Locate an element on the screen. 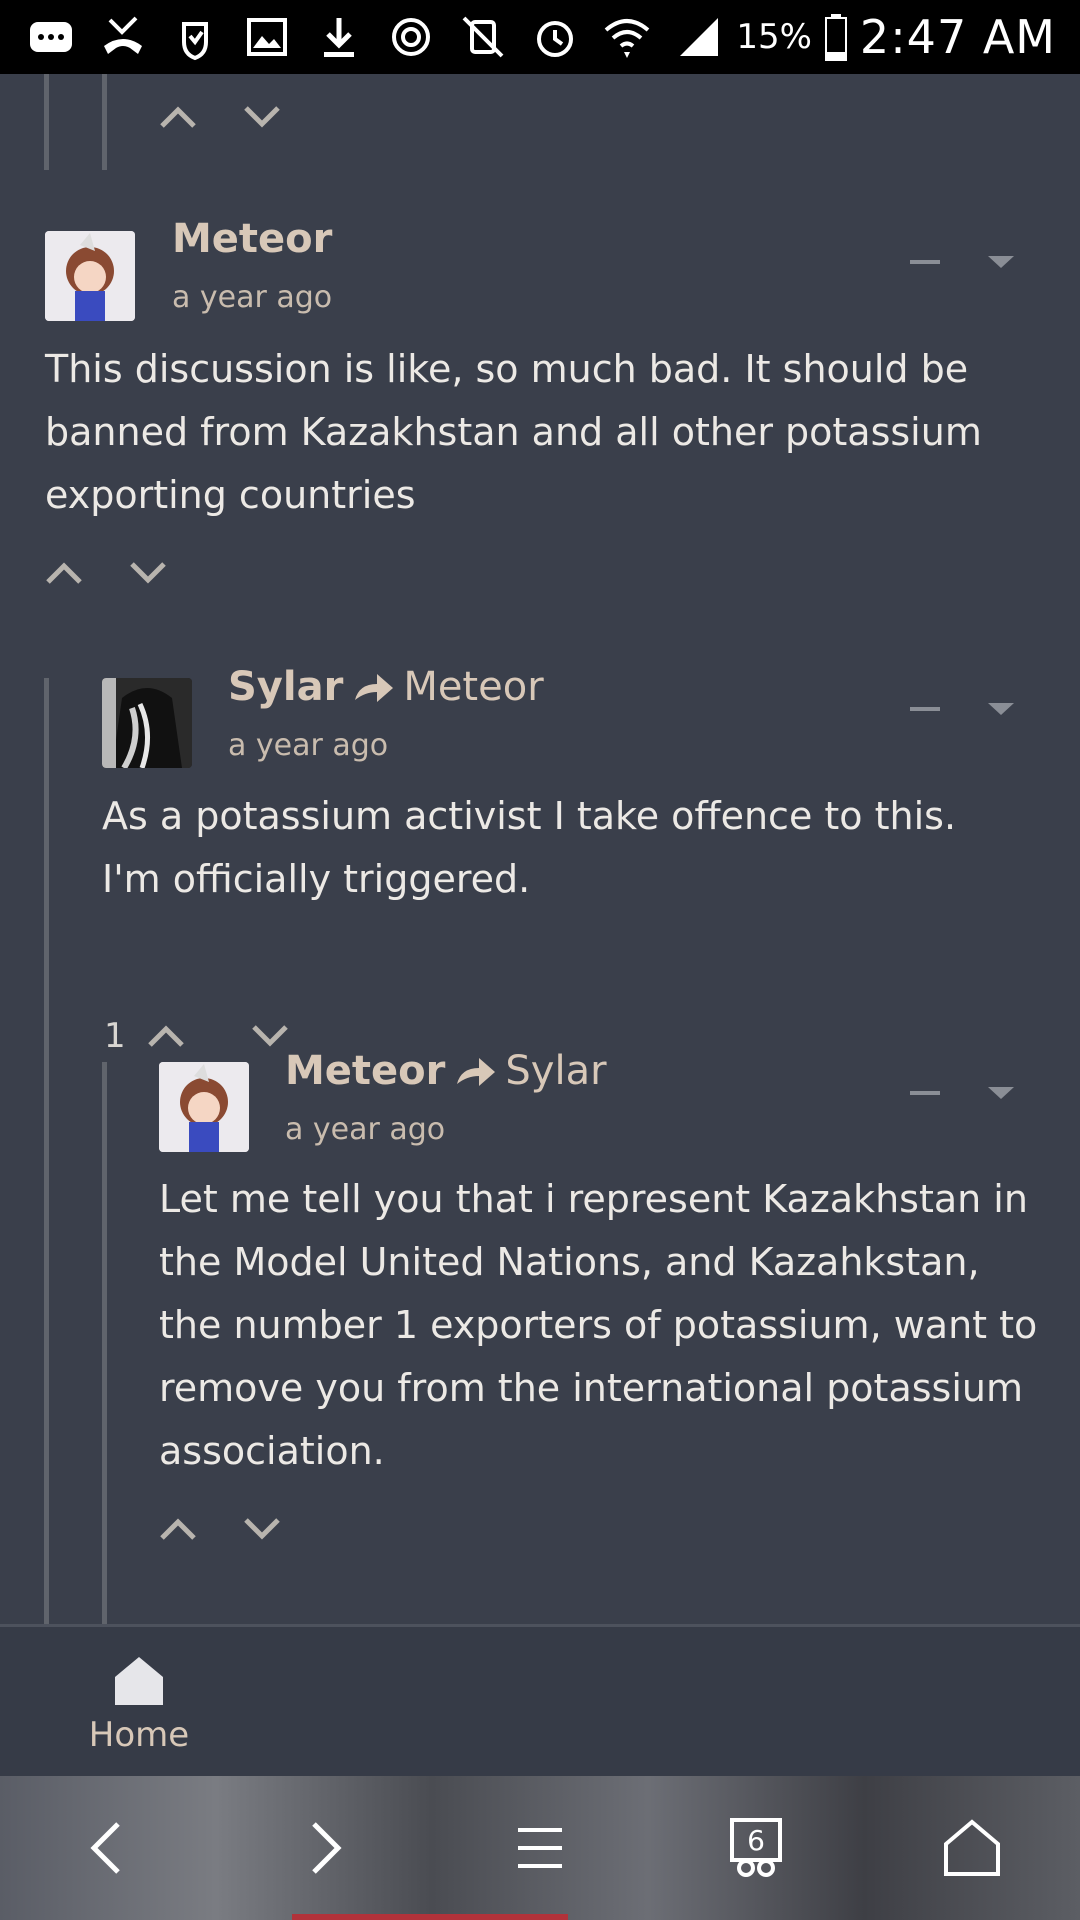 The height and width of the screenshot is (1920, 1080). wifi-icon is located at coordinates (627, 38).